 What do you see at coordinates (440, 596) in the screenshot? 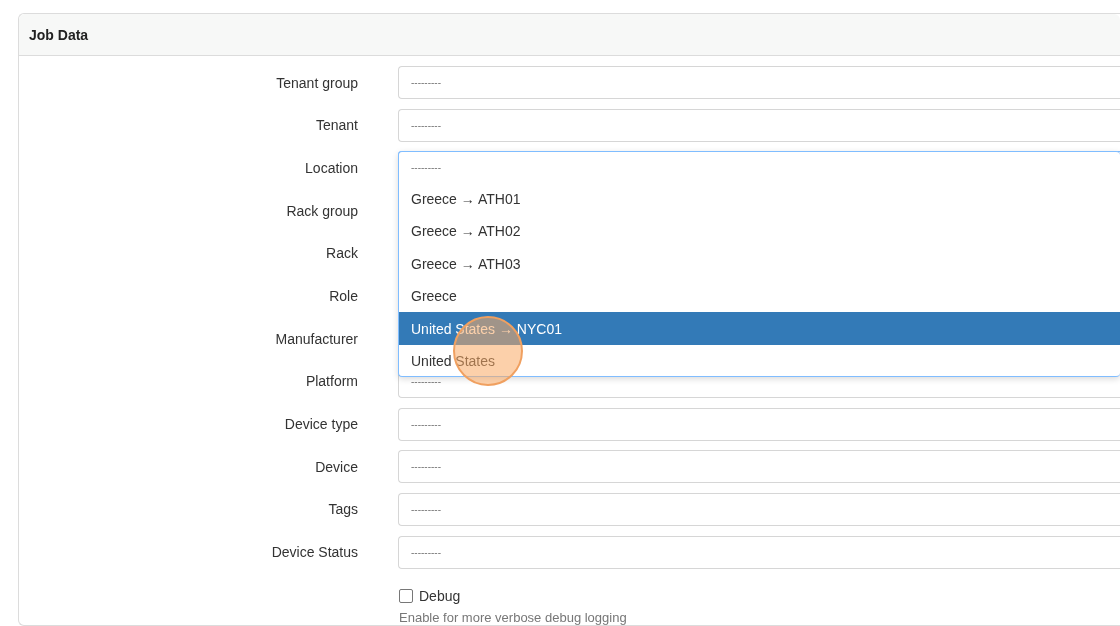
I see `checkbox-label: Debug` at bounding box center [440, 596].